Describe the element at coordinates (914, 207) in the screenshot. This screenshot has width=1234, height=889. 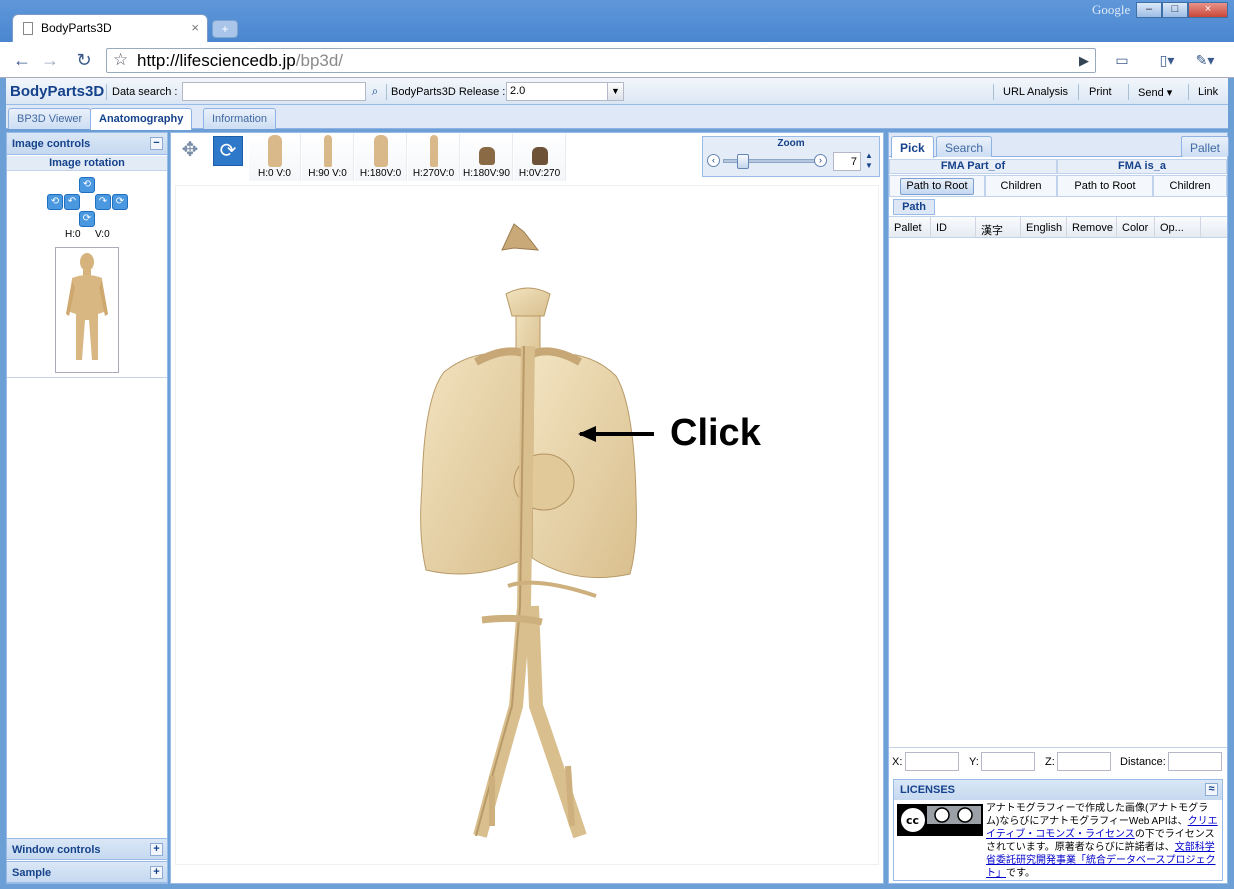
I see `path-tab: Path` at that location.